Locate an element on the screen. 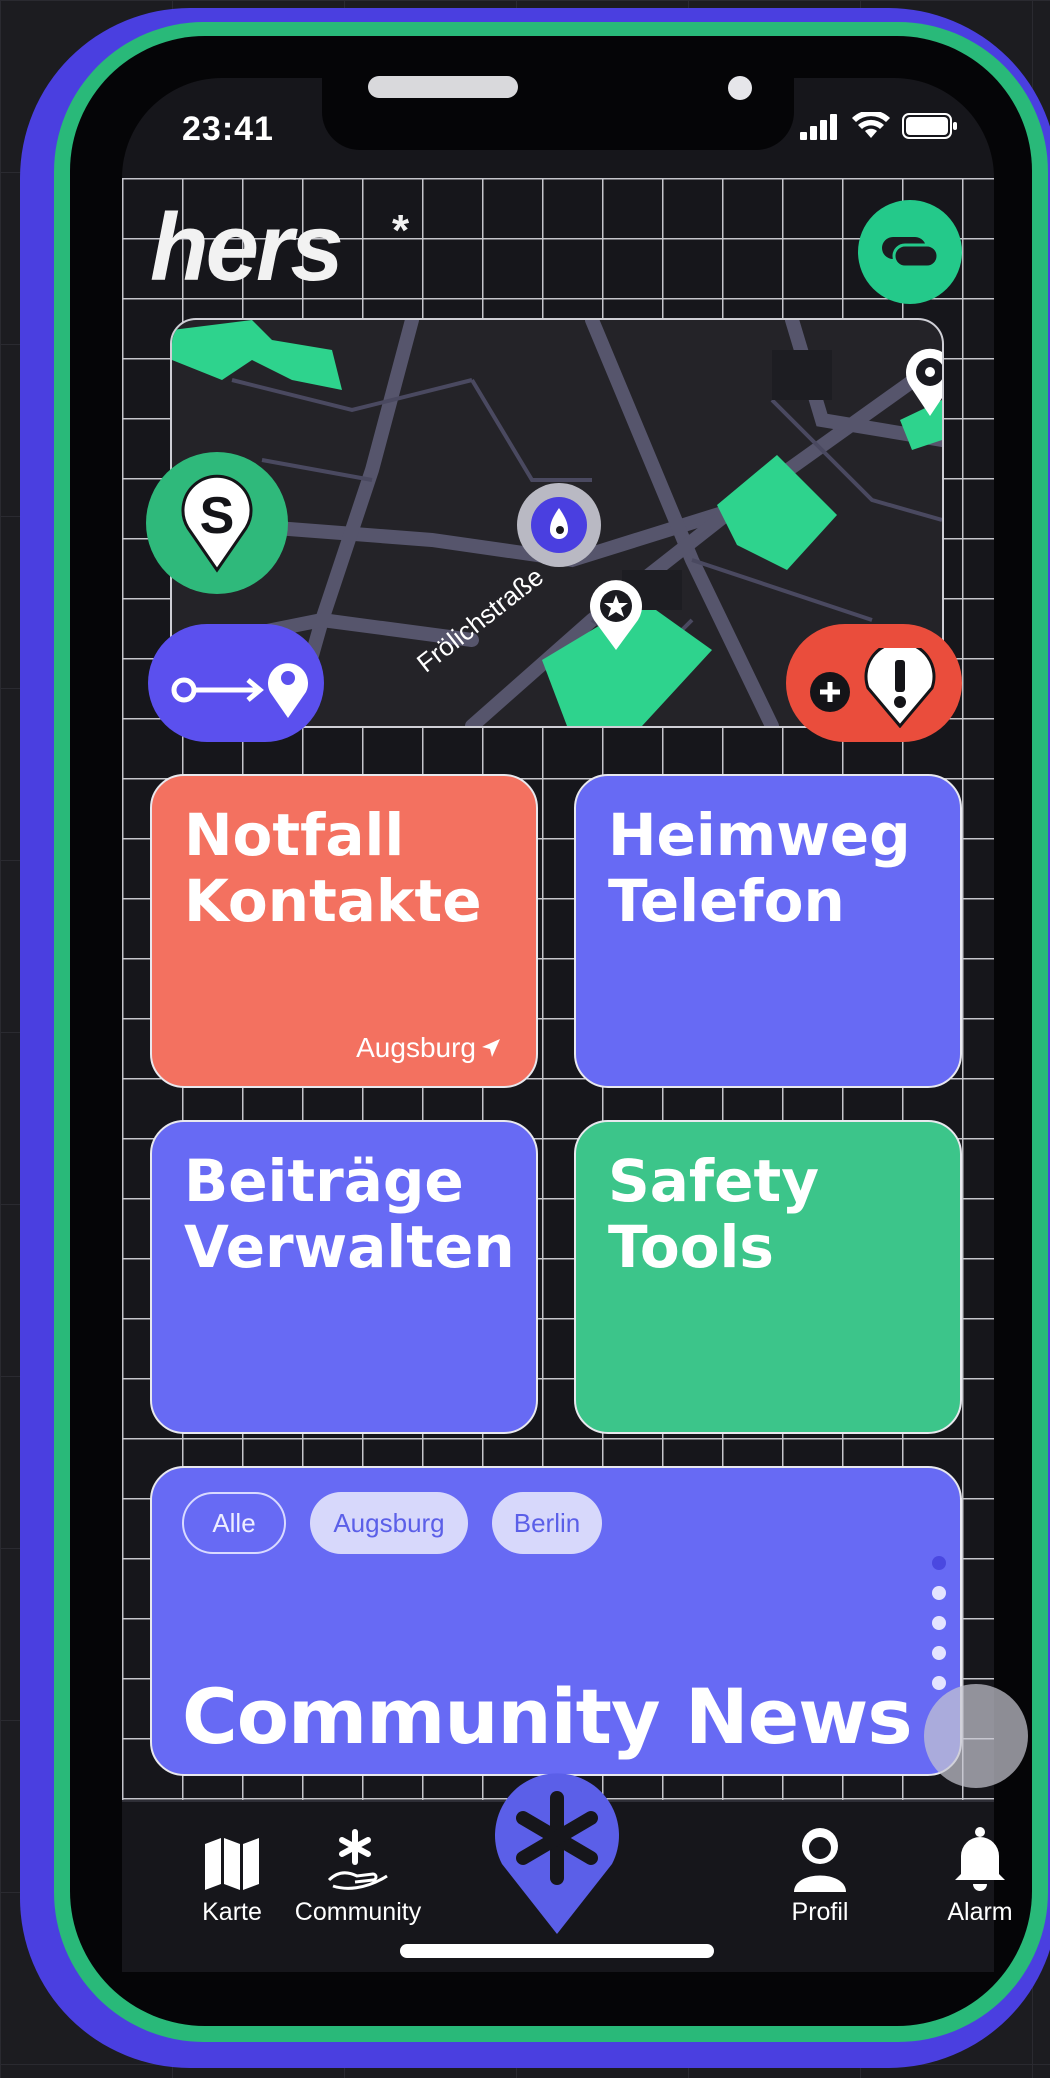 This screenshot has width=1050, height=2078. city-label: Augsburg is located at coordinates (416, 1047).